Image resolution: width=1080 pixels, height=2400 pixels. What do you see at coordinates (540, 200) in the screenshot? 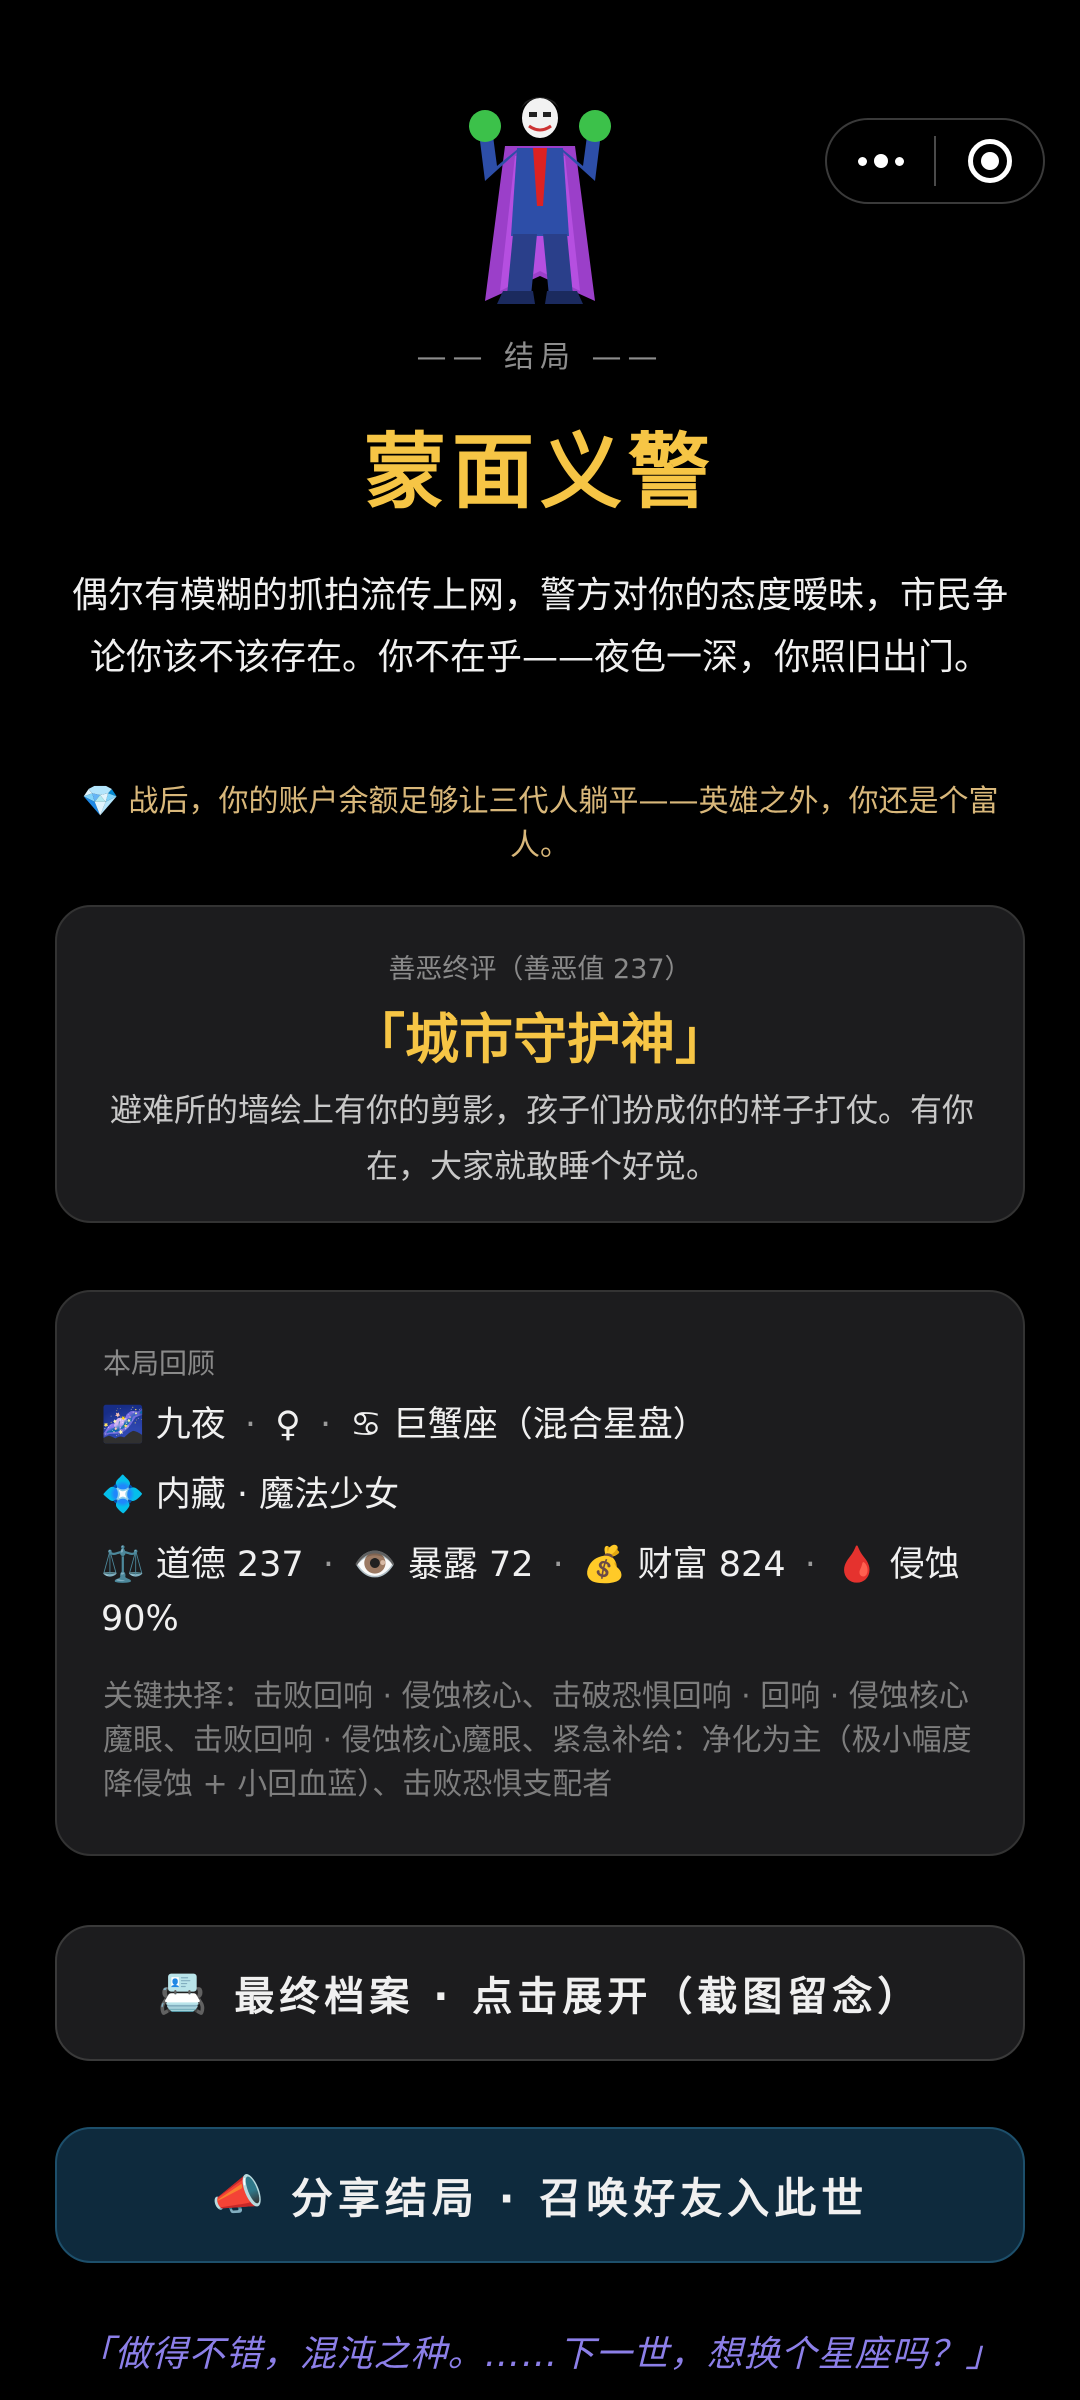
I see `supervillain-icon` at bounding box center [540, 200].